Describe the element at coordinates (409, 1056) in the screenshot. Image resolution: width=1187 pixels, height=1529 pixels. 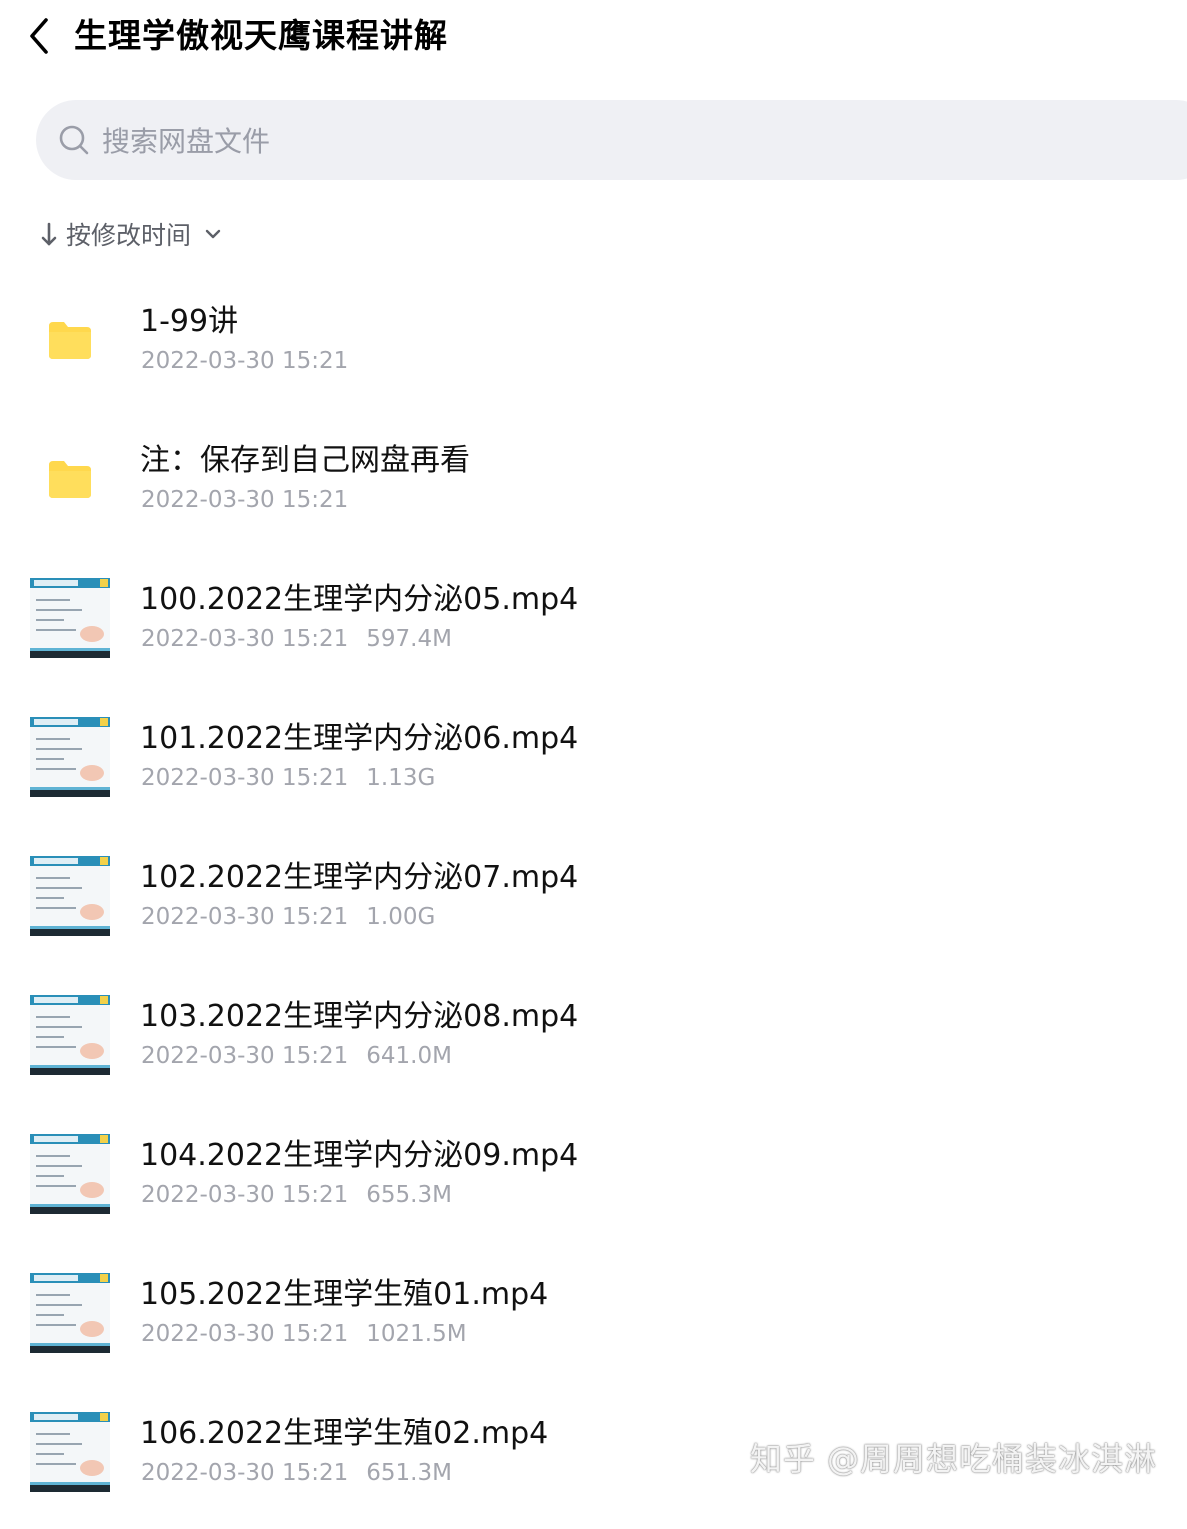
I see `file-size: 641.0M` at that location.